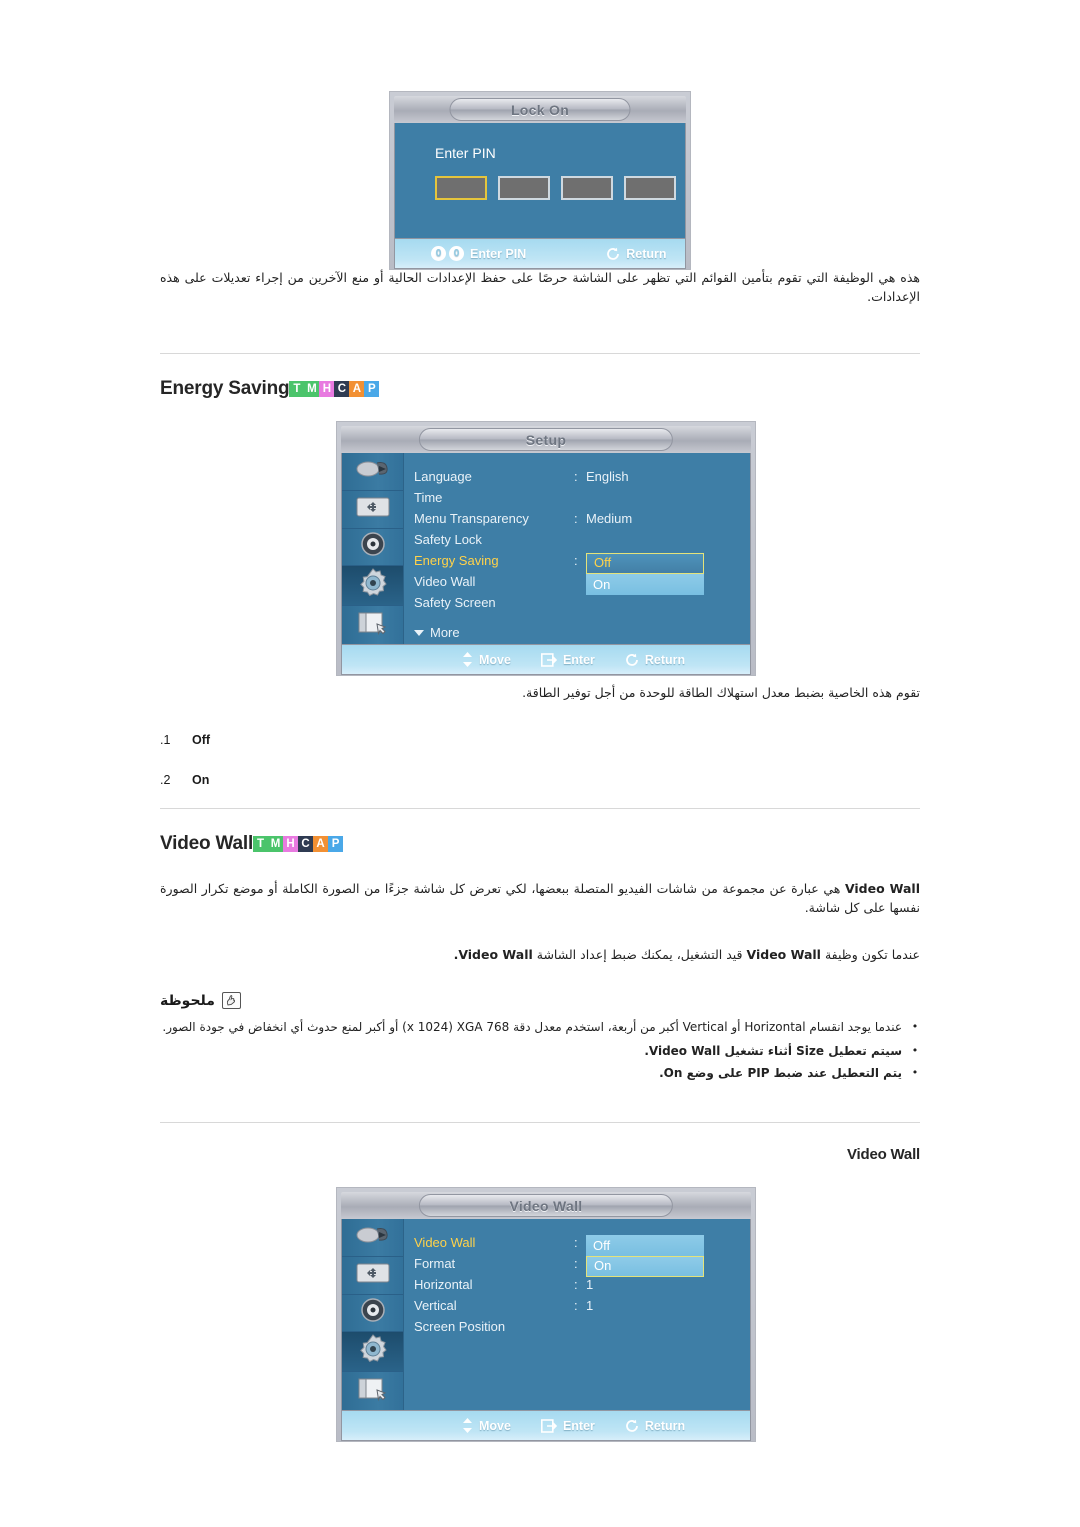 This screenshot has height=1527, width=1080. Describe the element at coordinates (435, 1305) in the screenshot. I see `menu-label: Vertical` at that location.